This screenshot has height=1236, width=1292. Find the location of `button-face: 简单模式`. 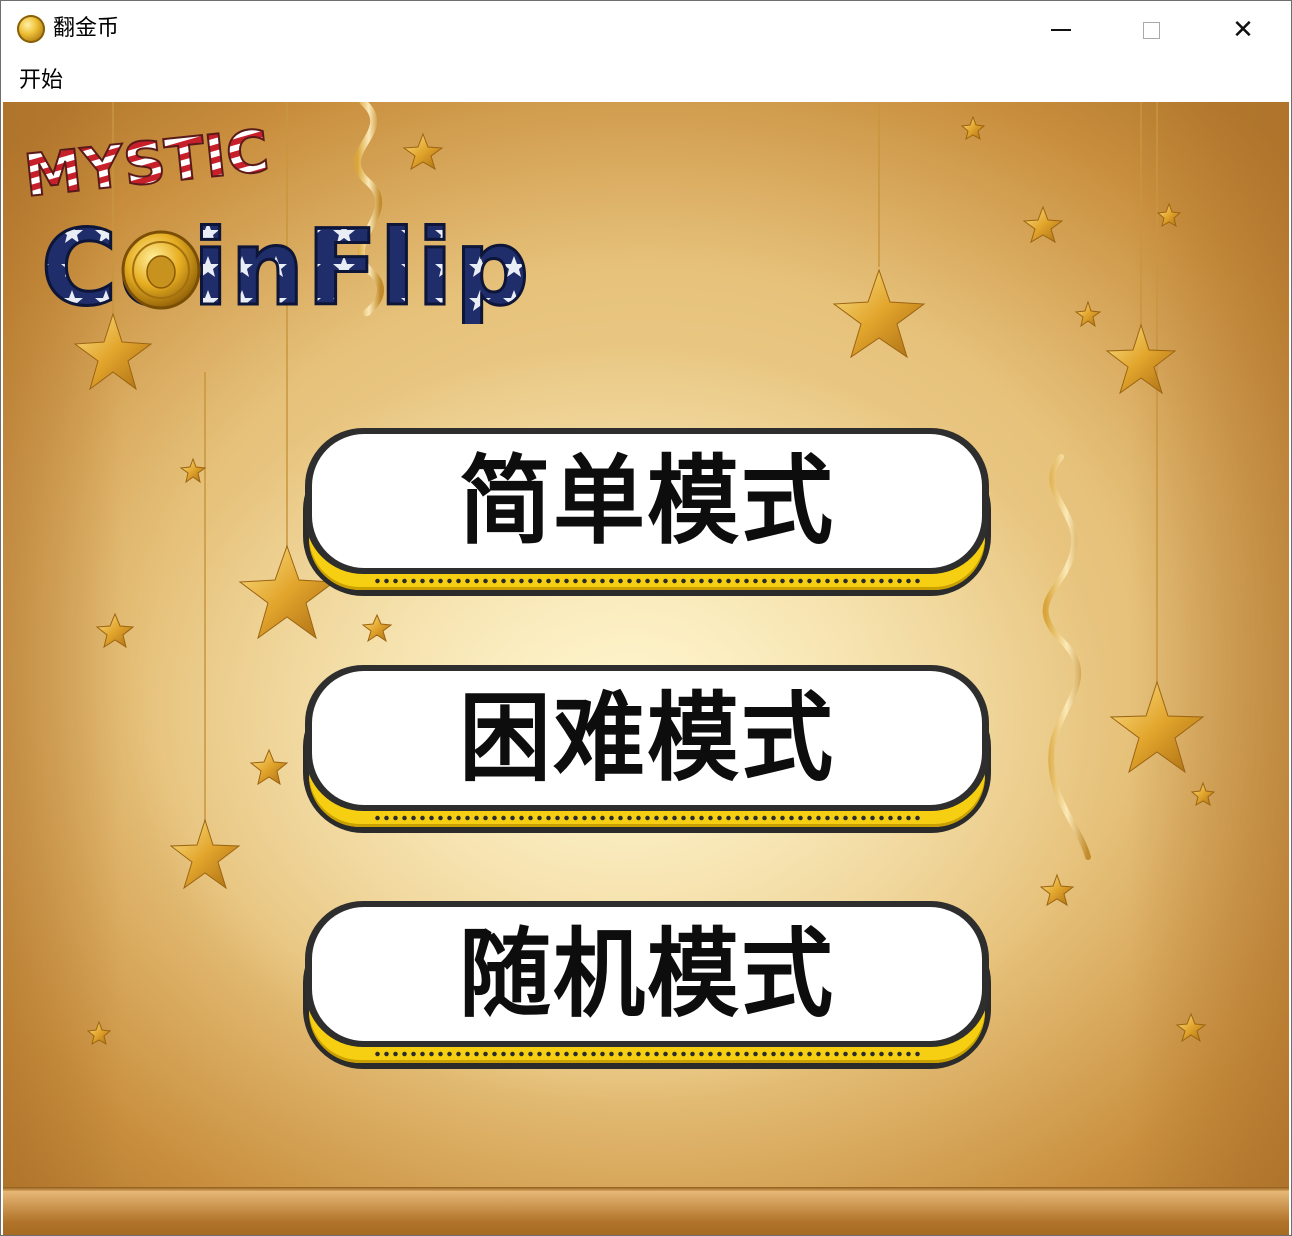

button-face: 简单模式 is located at coordinates (647, 501).